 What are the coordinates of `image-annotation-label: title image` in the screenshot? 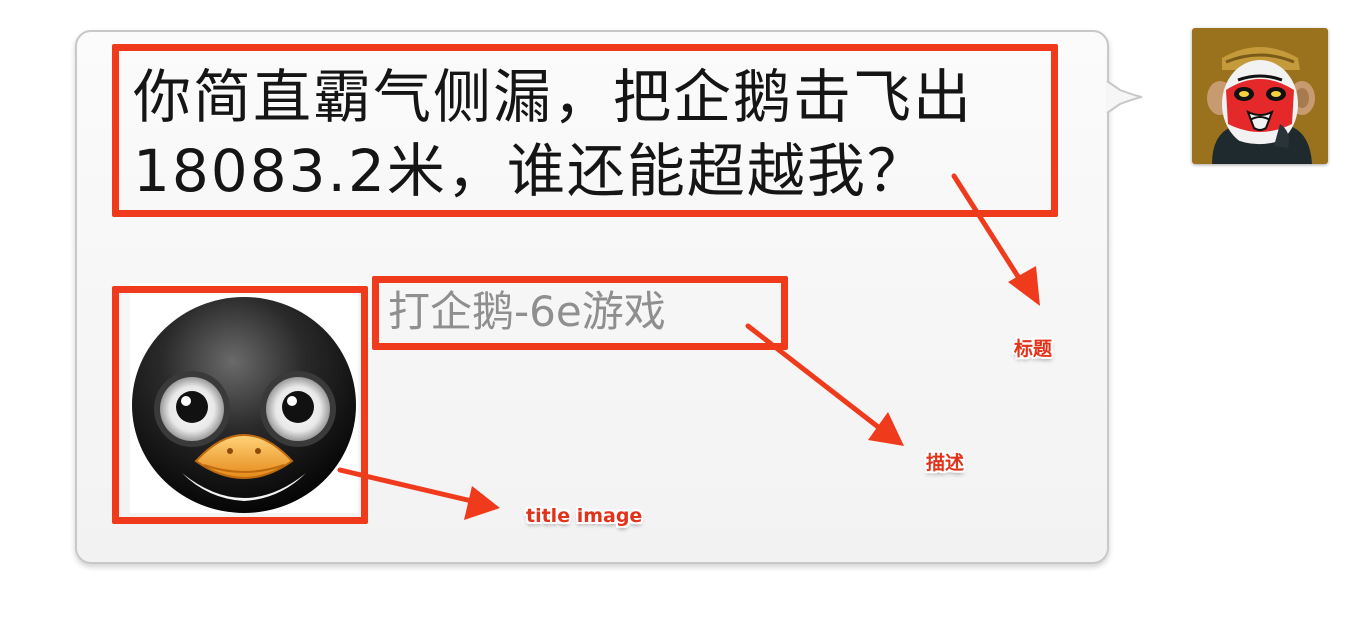 It's located at (584, 516).